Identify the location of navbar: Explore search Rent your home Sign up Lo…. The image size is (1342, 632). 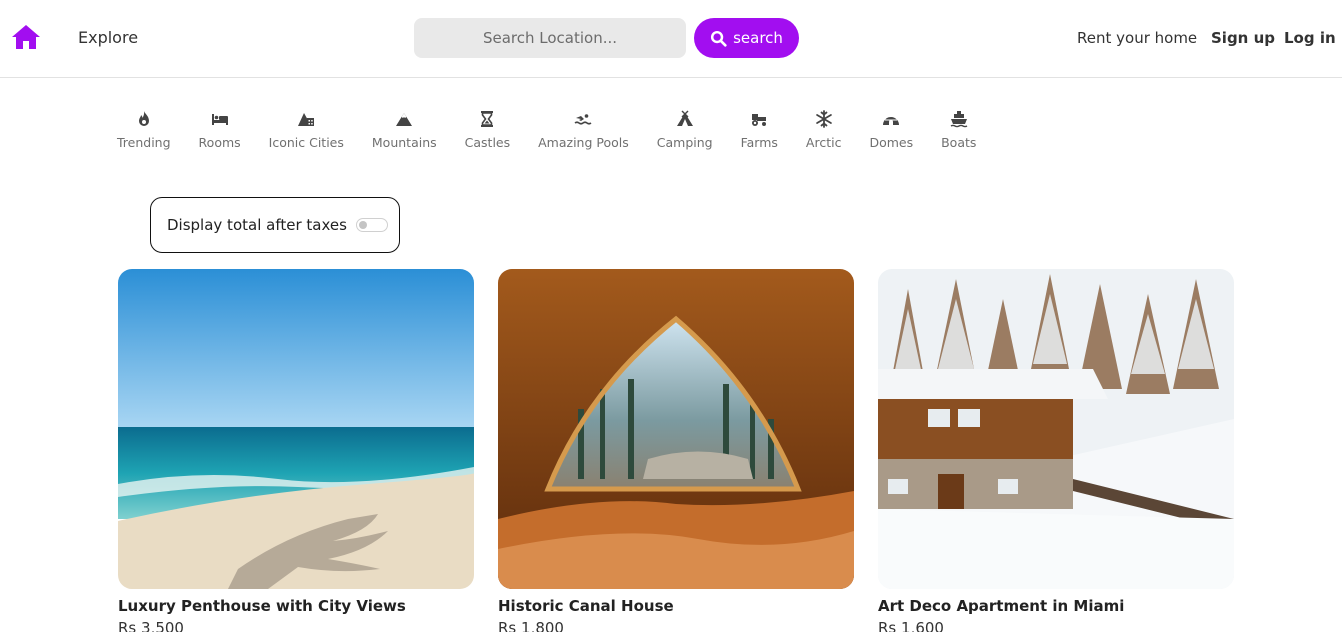
(671, 39).